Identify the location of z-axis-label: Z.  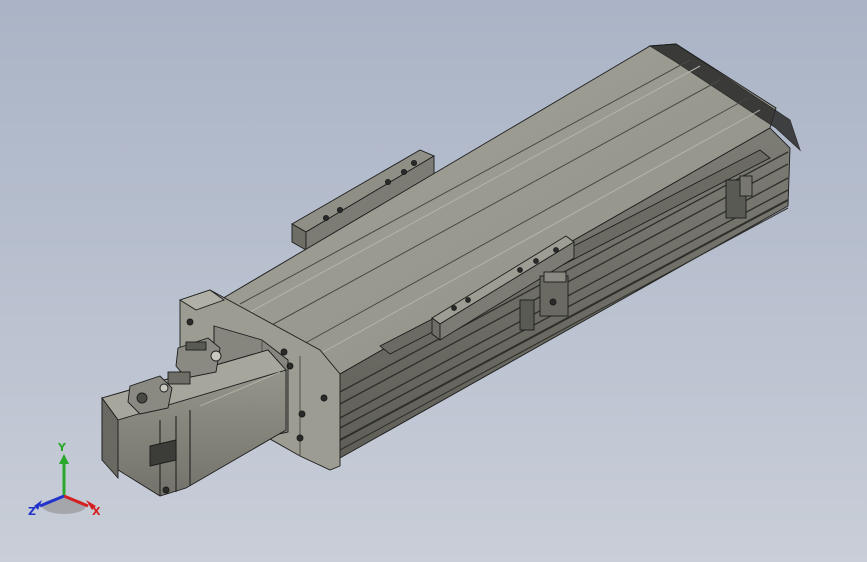
(32, 511).